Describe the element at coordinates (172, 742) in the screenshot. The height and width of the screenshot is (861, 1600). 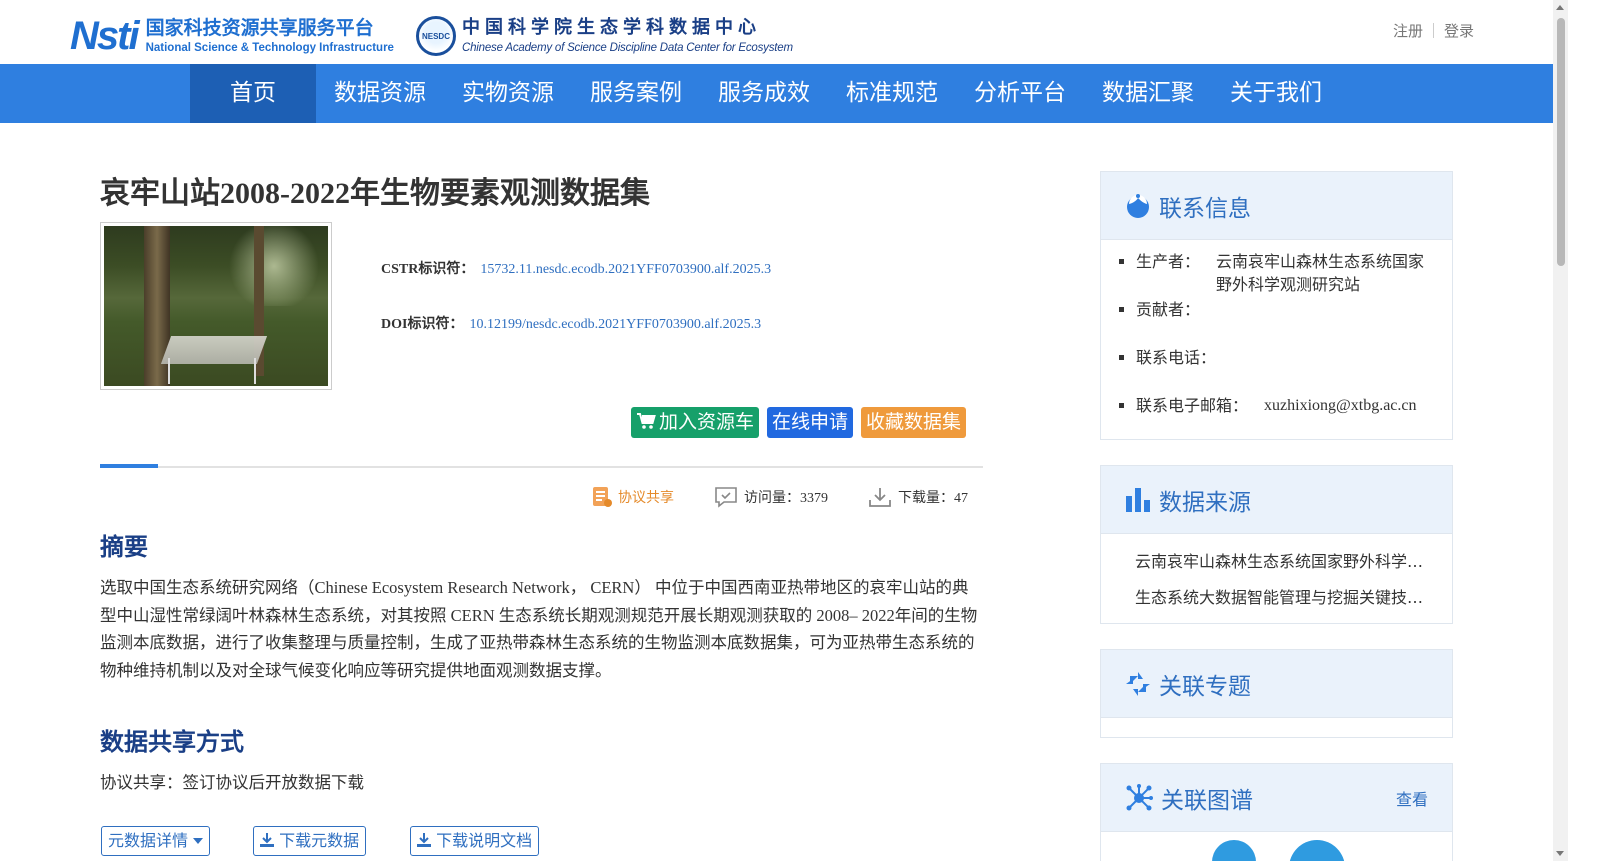
I see `sharing-heading: 数据共享方式` at that location.